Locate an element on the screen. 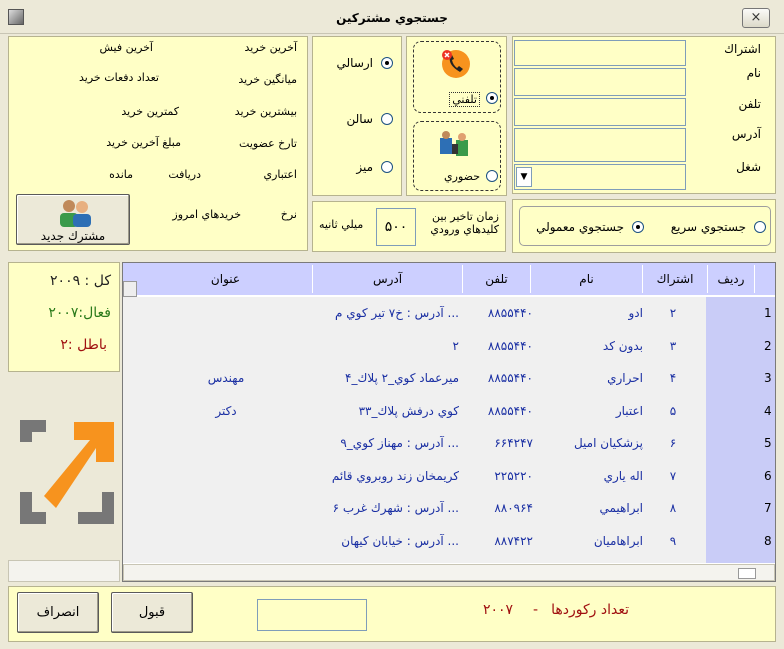 This screenshot has height=649, width=784. cancel-button: انصراف is located at coordinates (58, 612).